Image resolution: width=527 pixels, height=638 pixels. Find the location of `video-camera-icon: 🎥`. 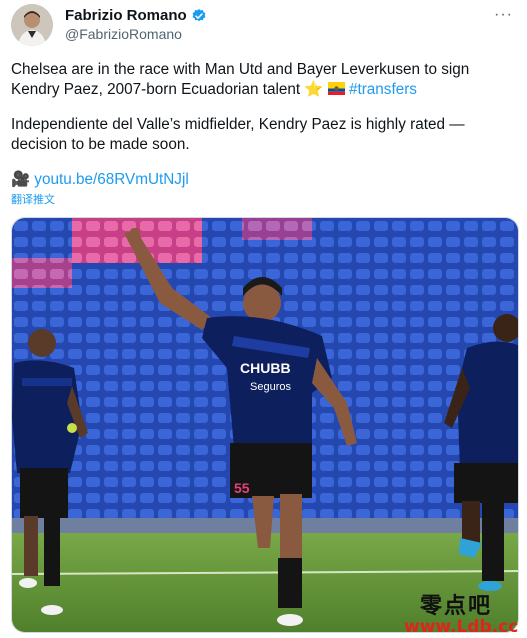

video-camera-icon: 🎥 is located at coordinates (21, 179).